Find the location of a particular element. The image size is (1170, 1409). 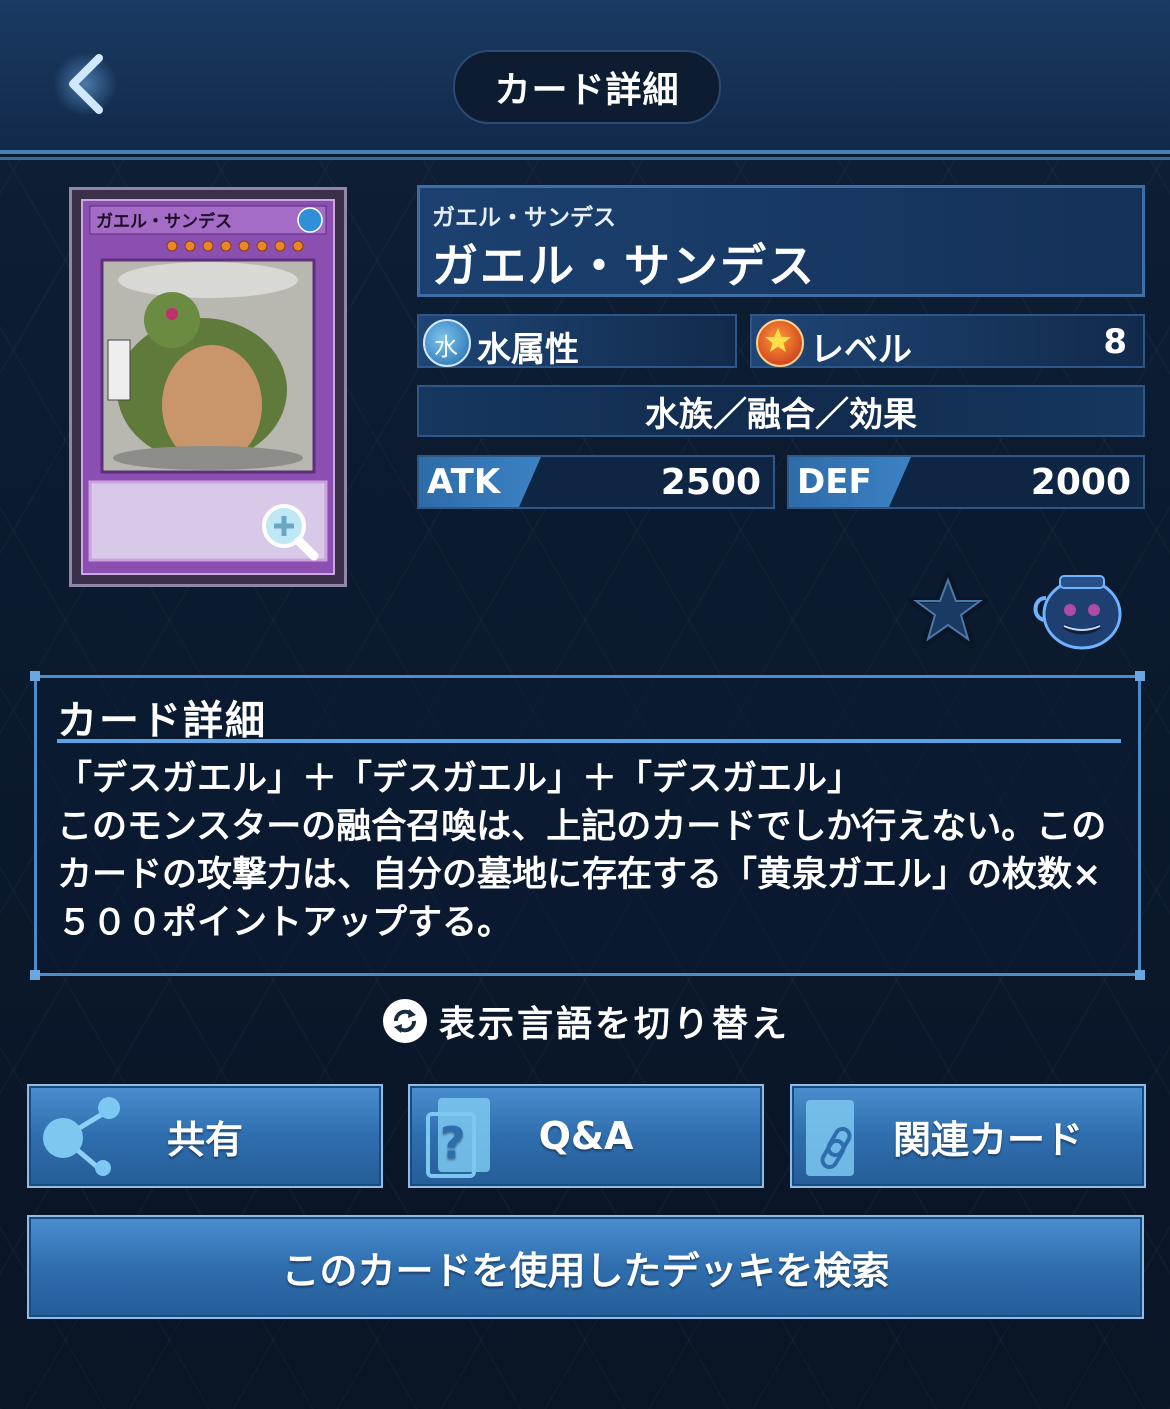

search-decks-button: このカードを使用したデッキを検索 is located at coordinates (585, 1267).